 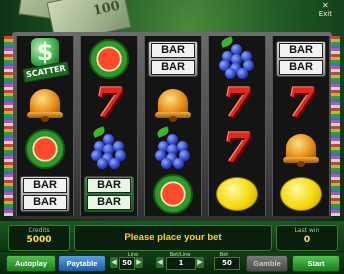 I want to click on reel-5: BAR BAR 7, so click(x=301, y=126).